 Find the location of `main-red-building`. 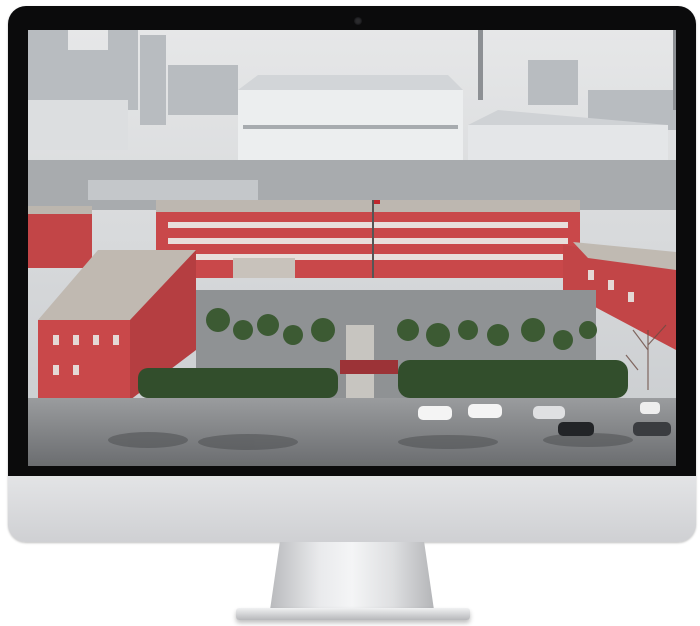

main-red-building is located at coordinates (368, 239).